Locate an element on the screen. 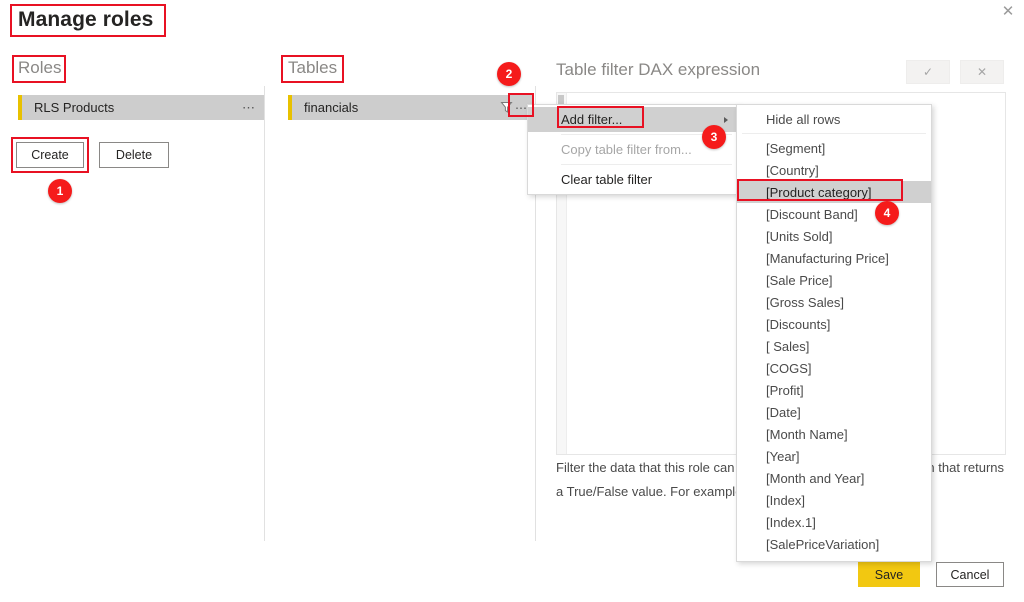 This screenshot has width=1024, height=602. field-submenu-item: [Sale Price] is located at coordinates (834, 280).